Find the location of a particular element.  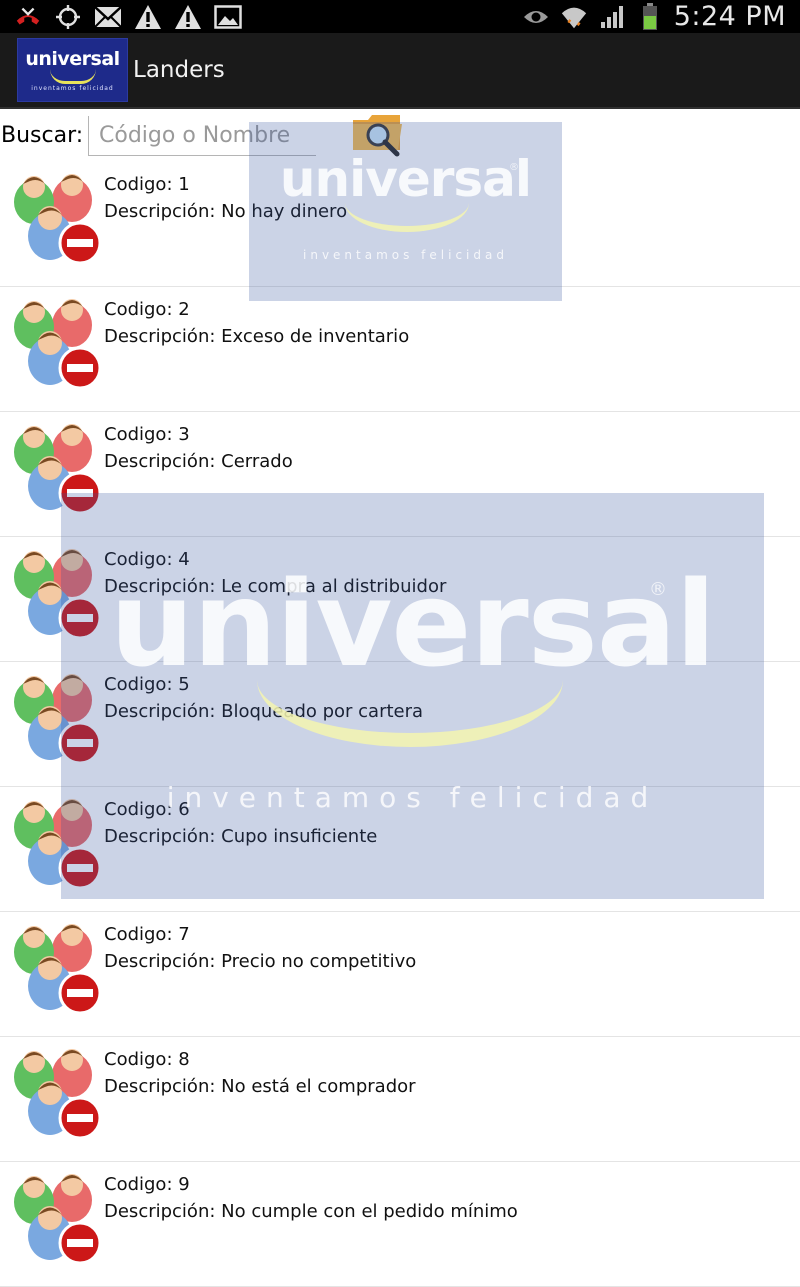

action-bar: universal inventamos felicidad Landers is located at coordinates (400, 71).